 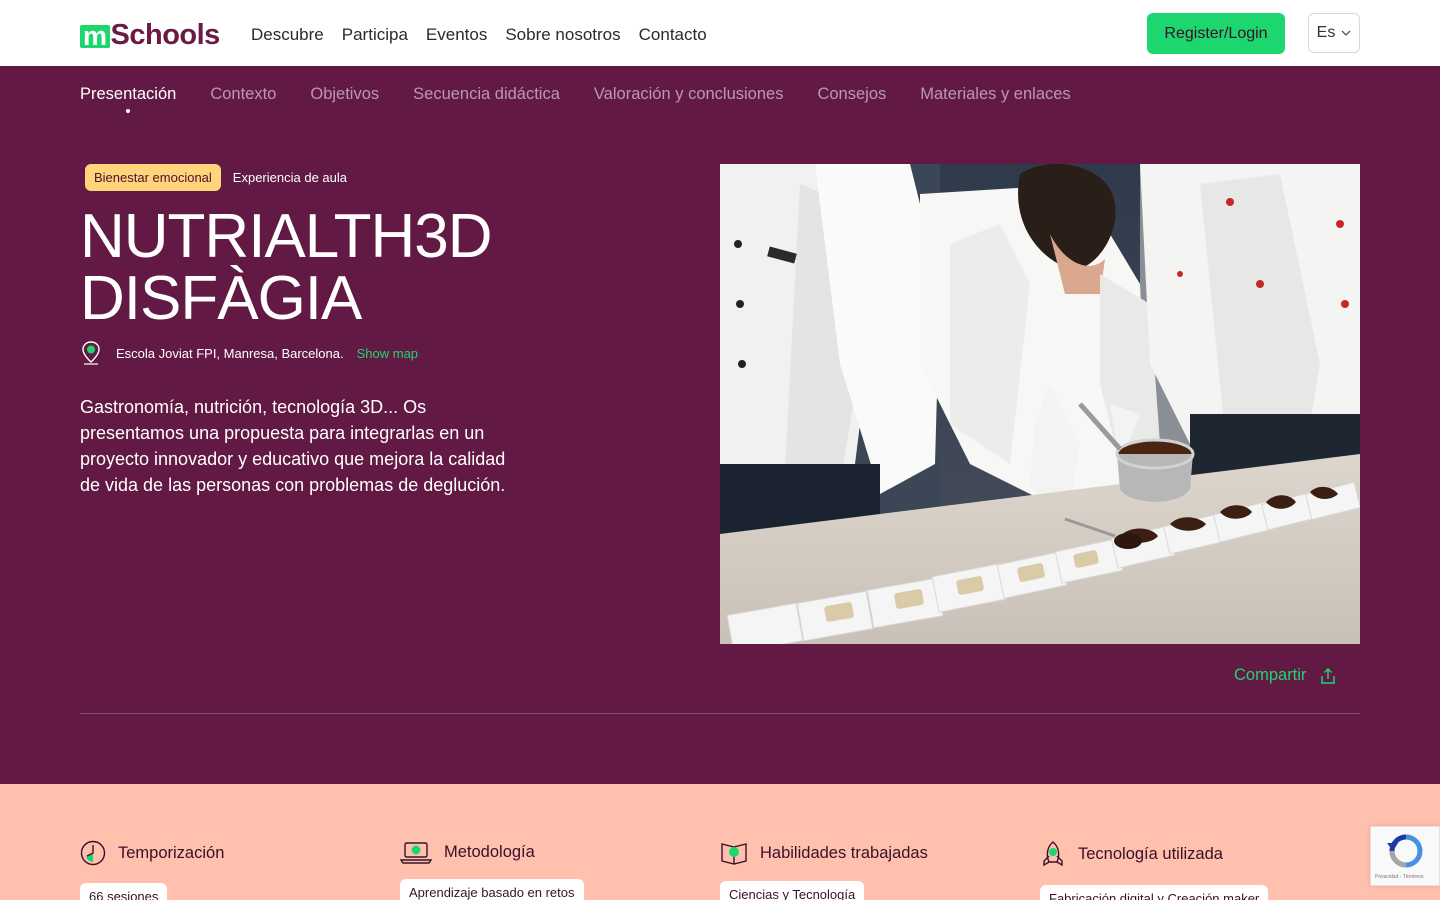 What do you see at coordinates (562, 35) in the screenshot?
I see `nav-sobre-nosotros: Sobre nosotros` at bounding box center [562, 35].